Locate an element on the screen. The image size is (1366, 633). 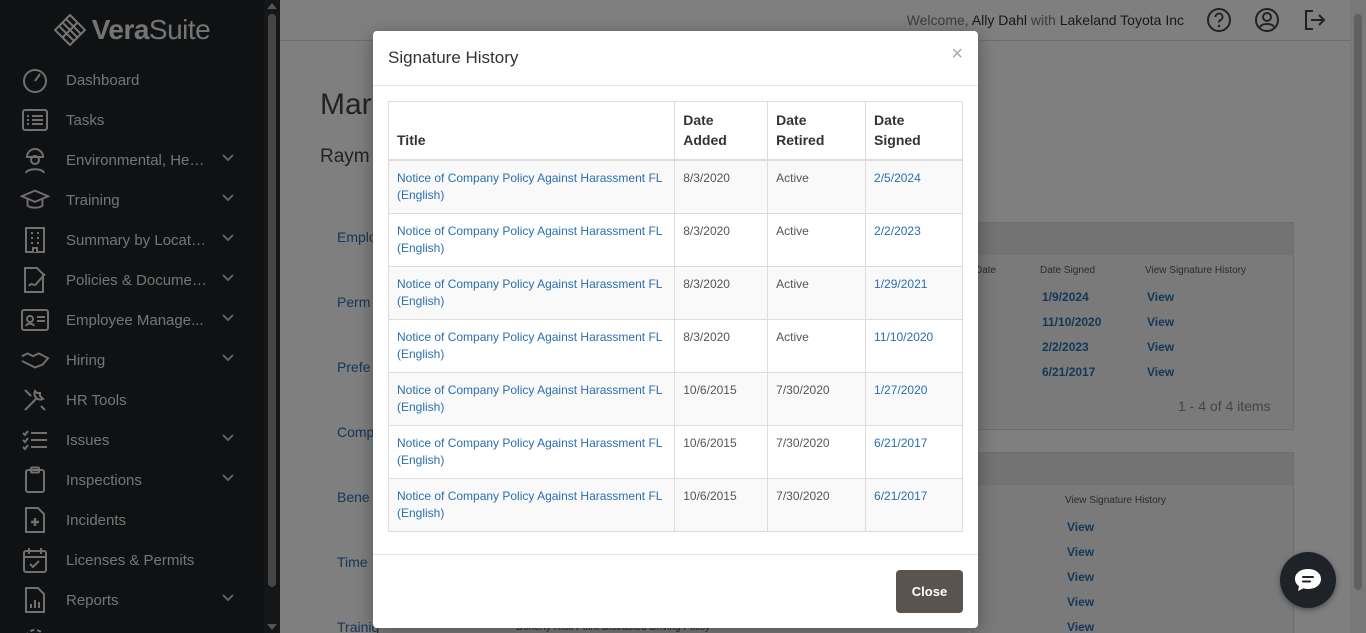
column-header-date-retired: Date Retired is located at coordinates (817, 131).